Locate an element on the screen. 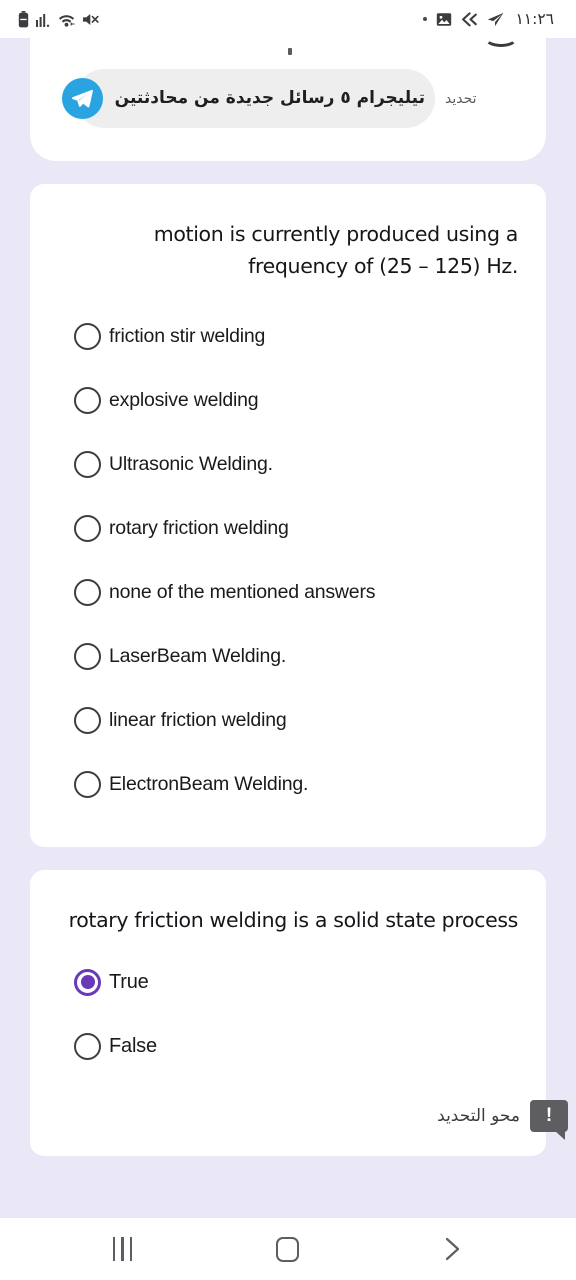  option-row: ElectronBeam Welding. is located at coordinates (288, 785).